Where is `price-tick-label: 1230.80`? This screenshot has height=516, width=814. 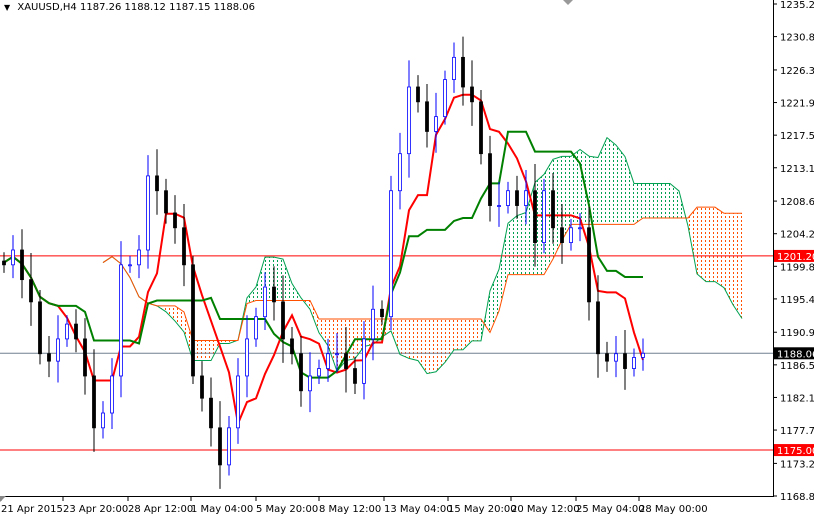 price-tick-label: 1230.80 is located at coordinates (797, 38).